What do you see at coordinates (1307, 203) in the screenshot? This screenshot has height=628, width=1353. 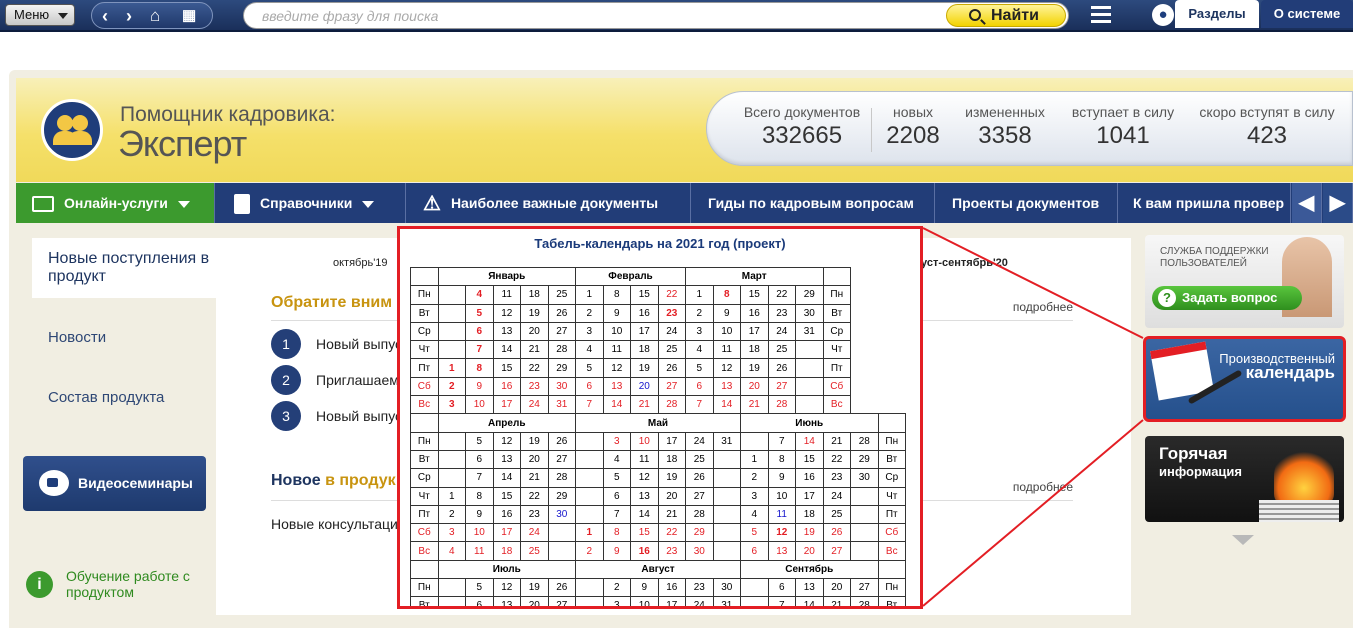 I see `nav-scroll-left-icon: ◀` at bounding box center [1307, 203].